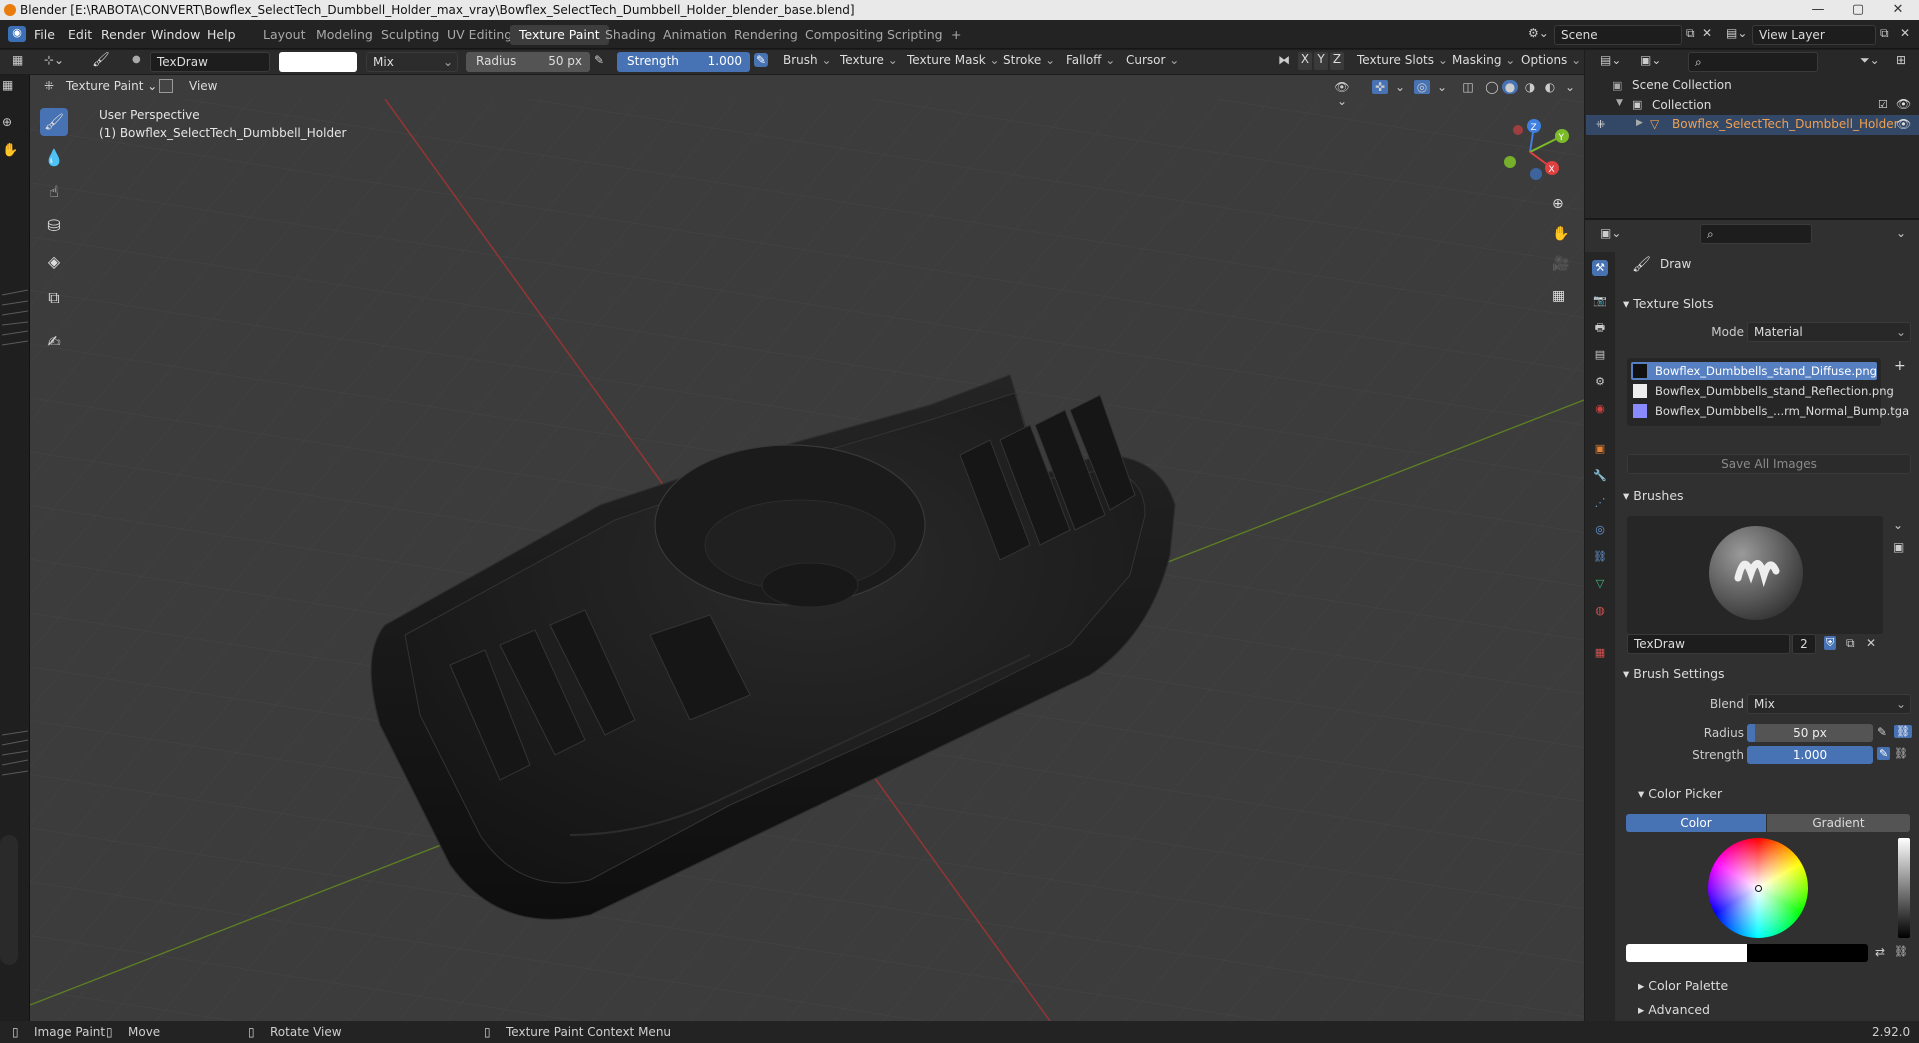  Describe the element at coordinates (80, 34) in the screenshot. I see `menu-edit: Edit` at that location.